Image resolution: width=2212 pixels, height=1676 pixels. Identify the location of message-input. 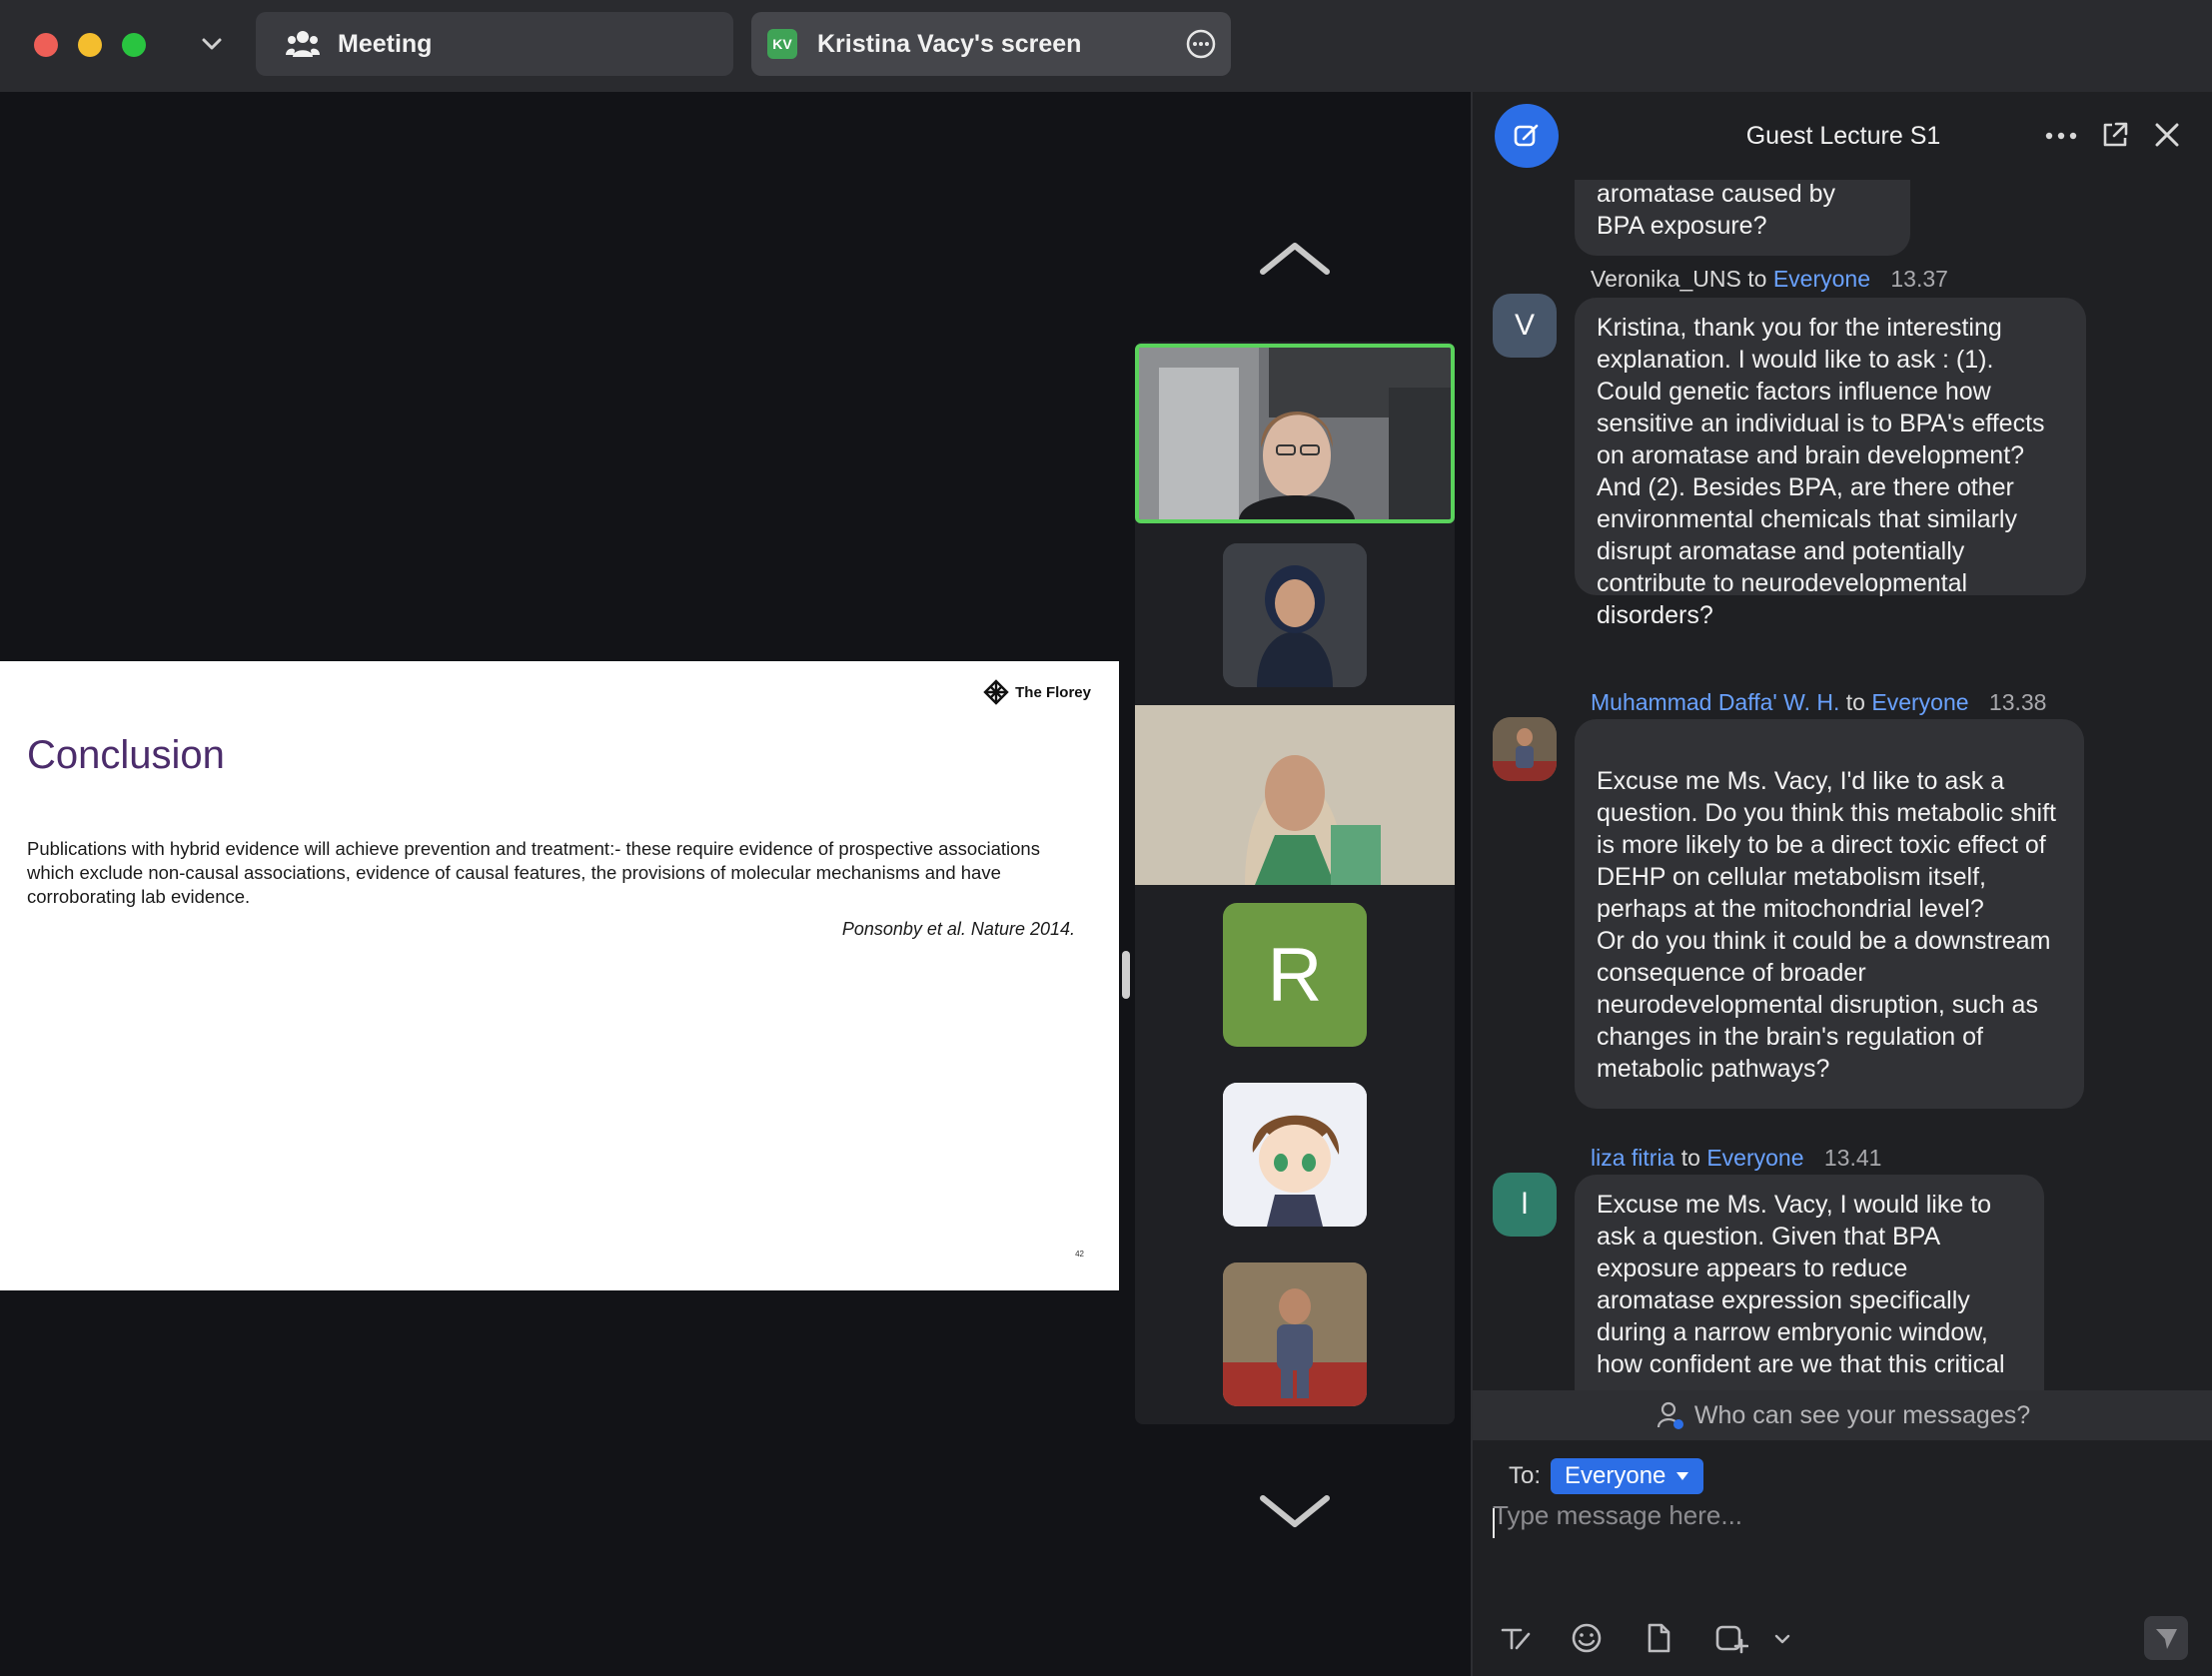
(1842, 1555).